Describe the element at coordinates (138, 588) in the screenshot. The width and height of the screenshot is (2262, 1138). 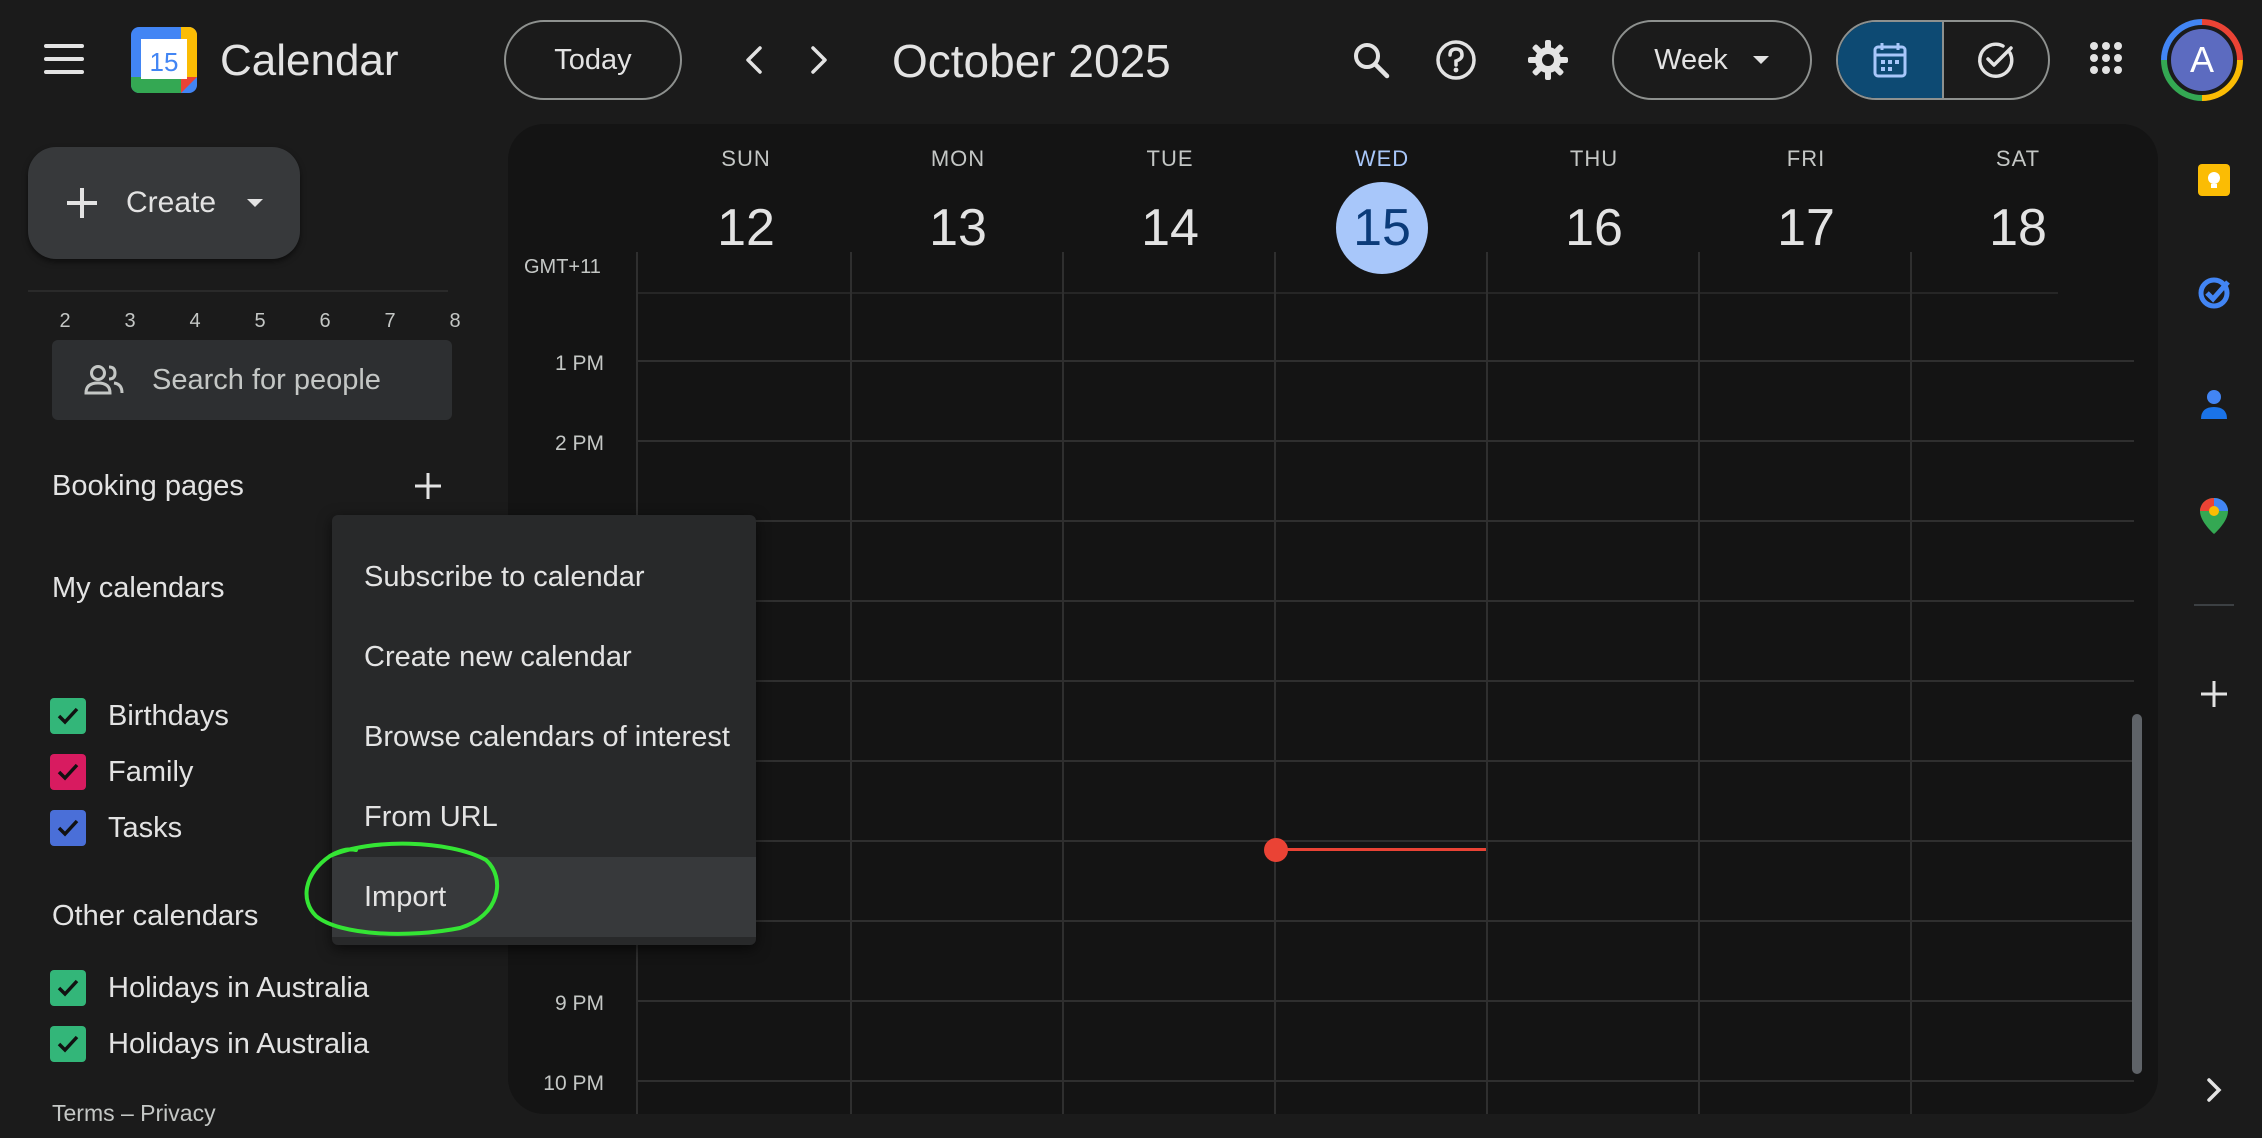
I see `my-calendars-title: My calendars` at that location.